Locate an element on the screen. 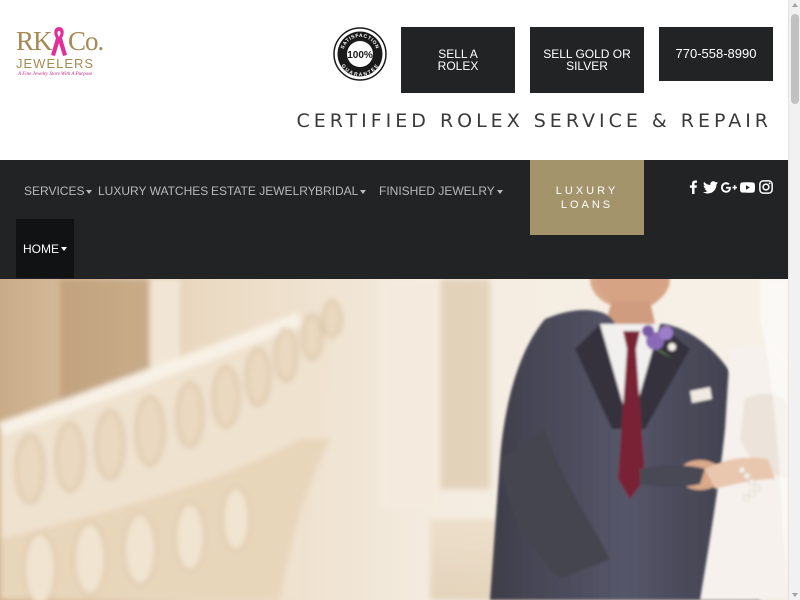  logo-jewelers-text: JEWELERS is located at coordinates (55, 63).